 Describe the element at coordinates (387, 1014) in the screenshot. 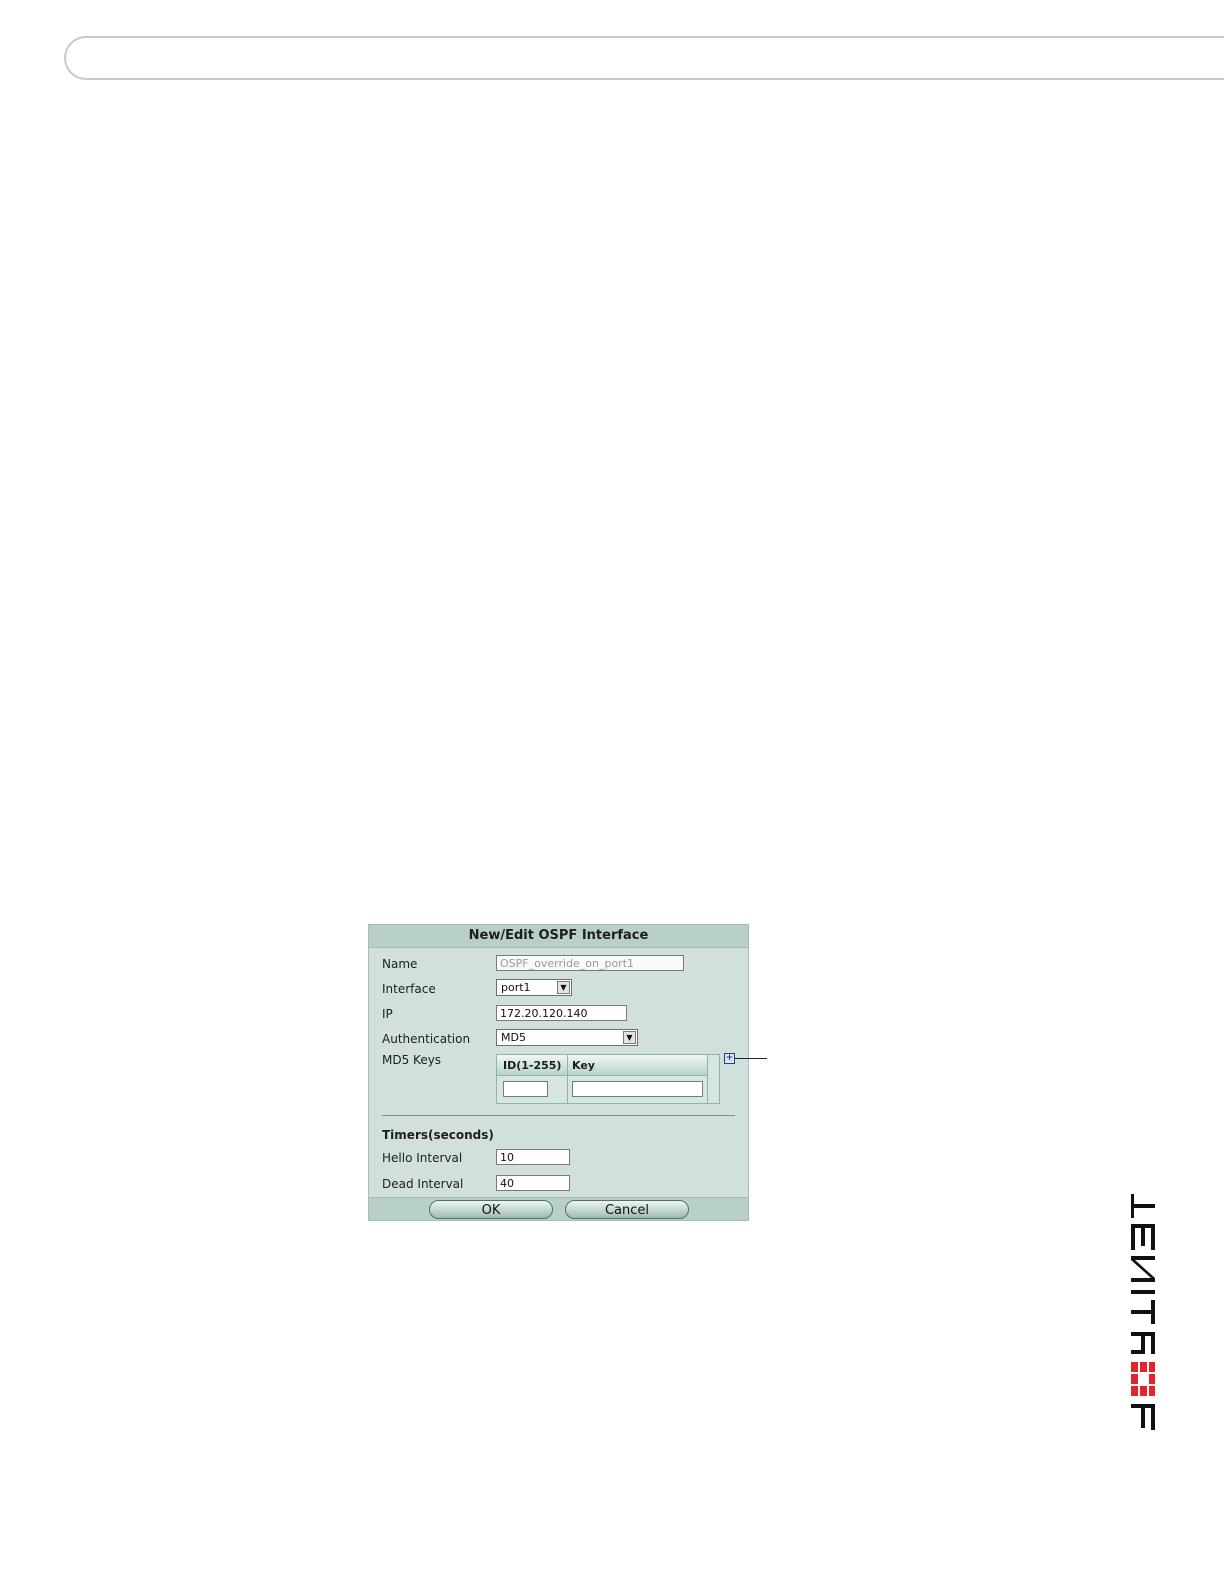

I see `ip-label: IP` at that location.